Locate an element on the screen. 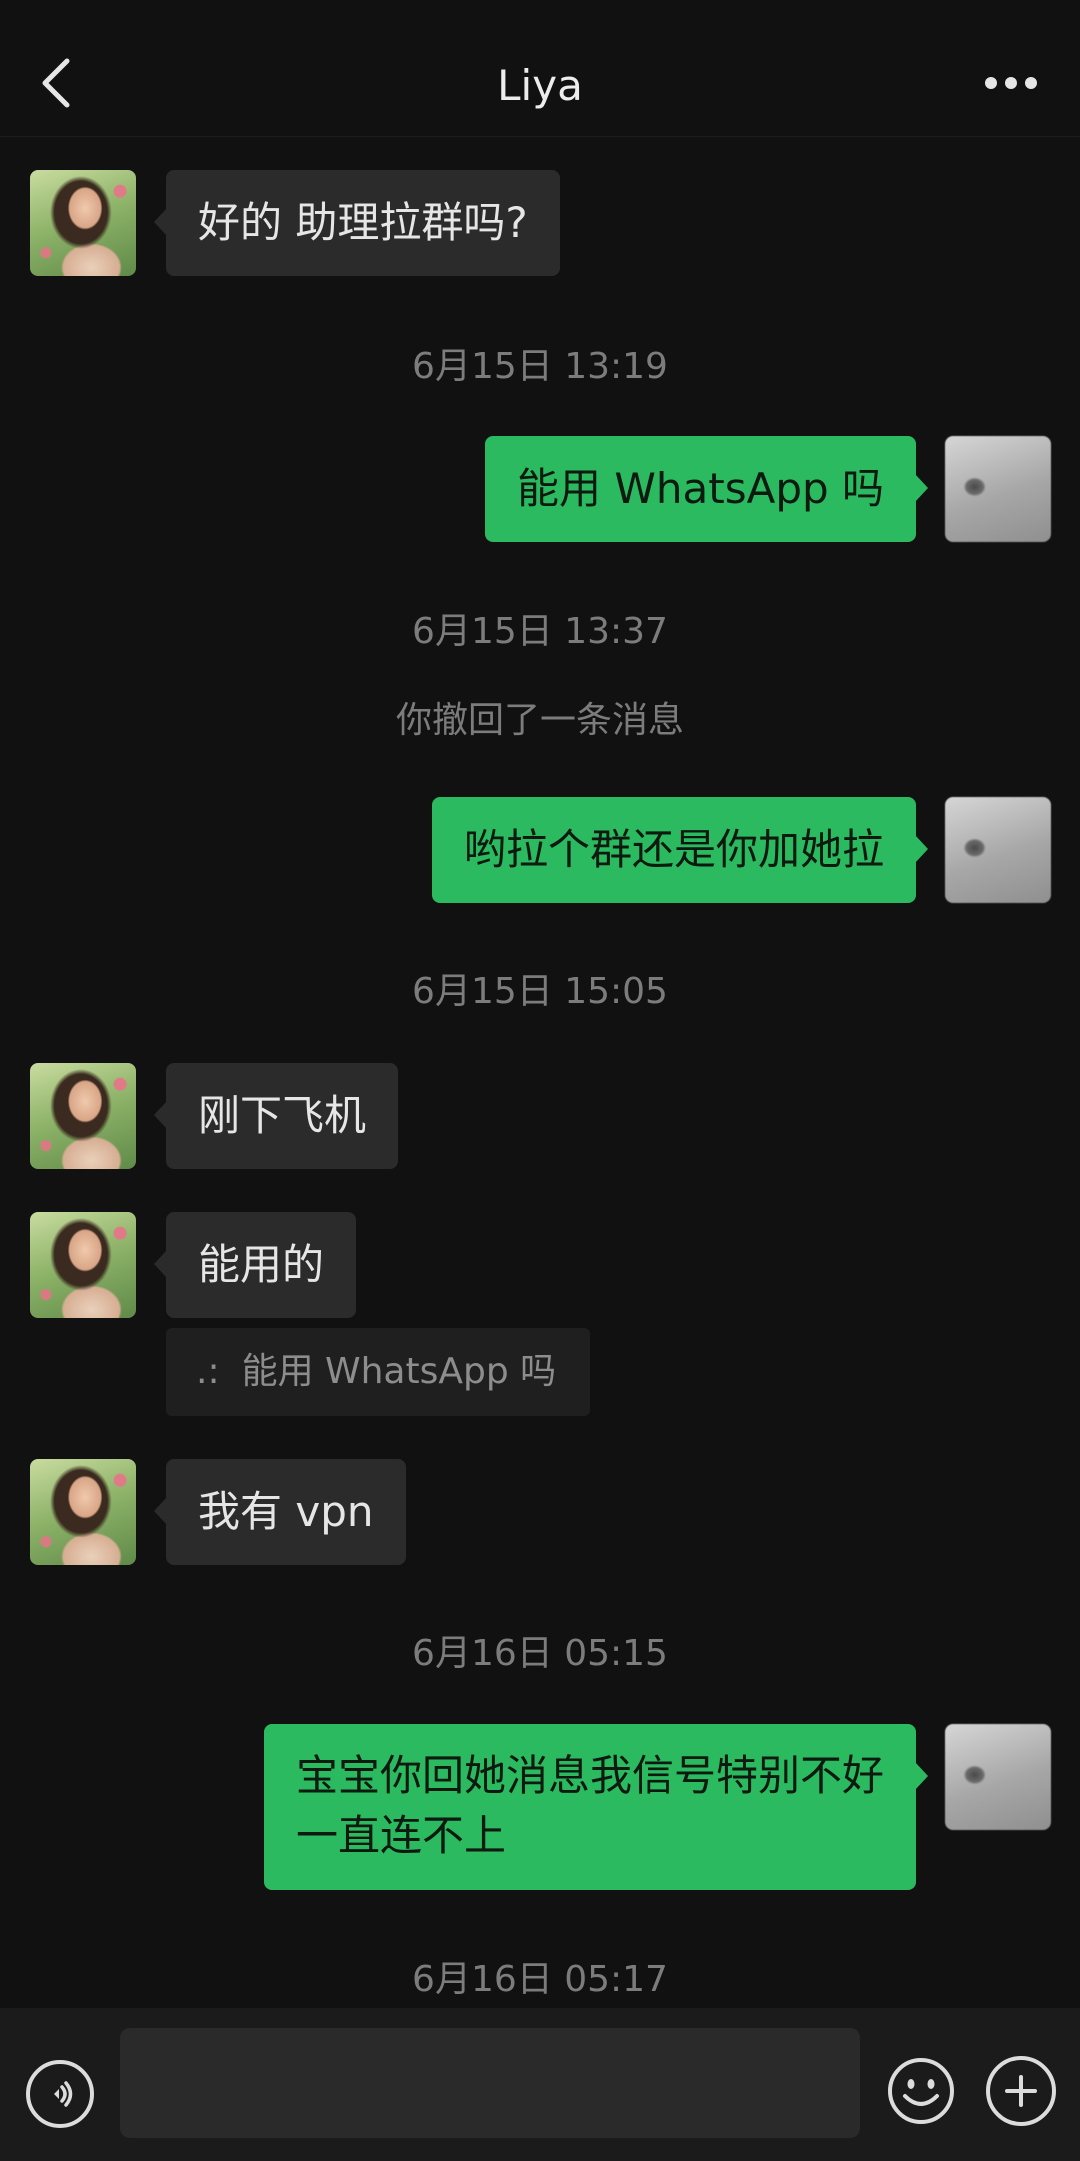  quoted-message: .: 能用 WhatsApp 吗 is located at coordinates (378, 1372).